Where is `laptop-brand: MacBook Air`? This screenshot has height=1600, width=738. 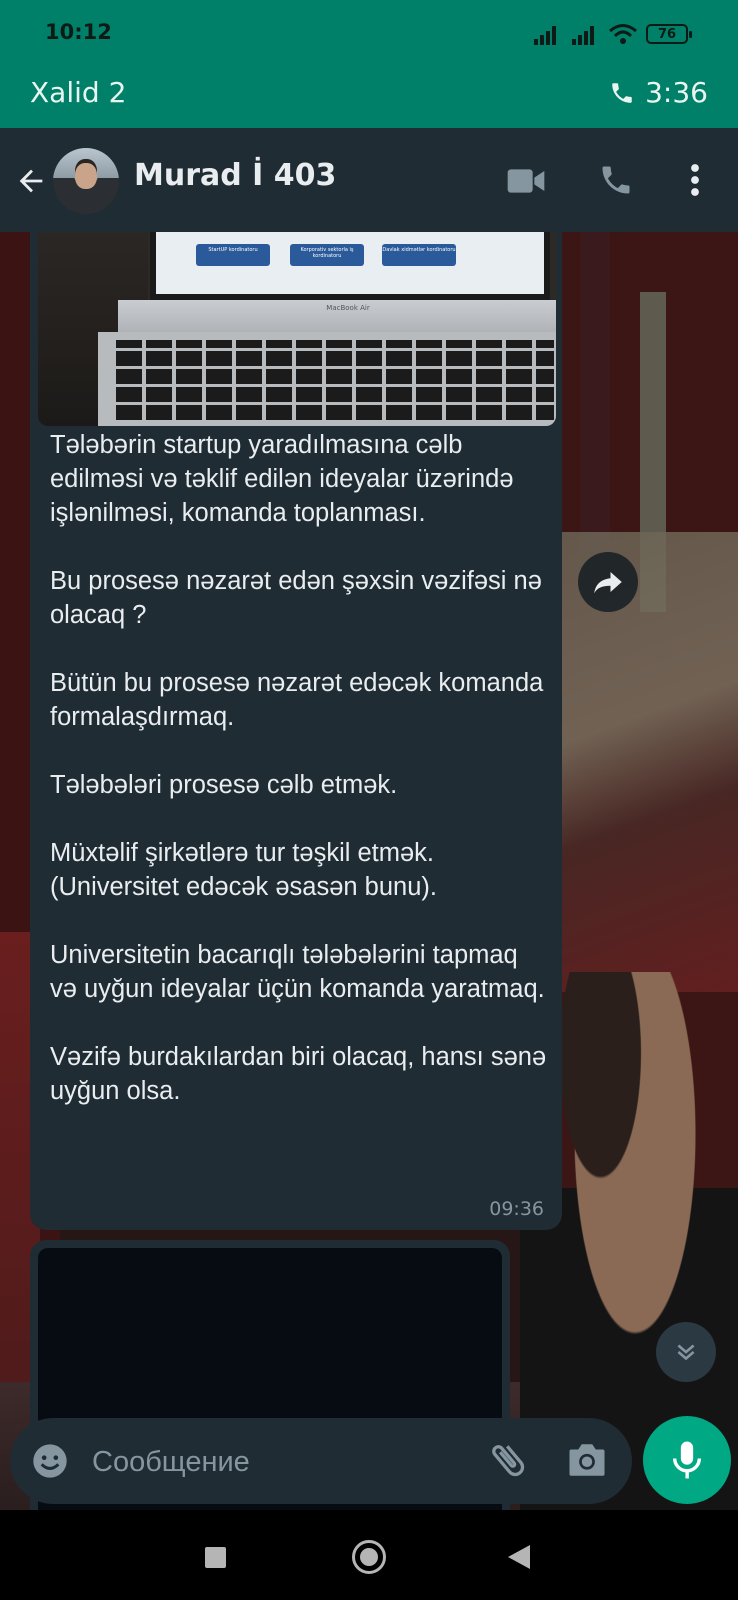 laptop-brand: MacBook Air is located at coordinates (348, 308).